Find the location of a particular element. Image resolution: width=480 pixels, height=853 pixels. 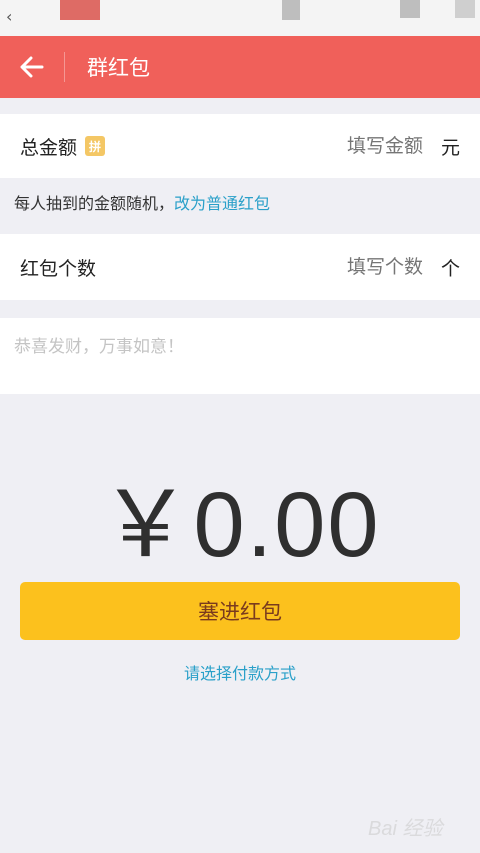

status-bar: ‹ is located at coordinates (240, 18).